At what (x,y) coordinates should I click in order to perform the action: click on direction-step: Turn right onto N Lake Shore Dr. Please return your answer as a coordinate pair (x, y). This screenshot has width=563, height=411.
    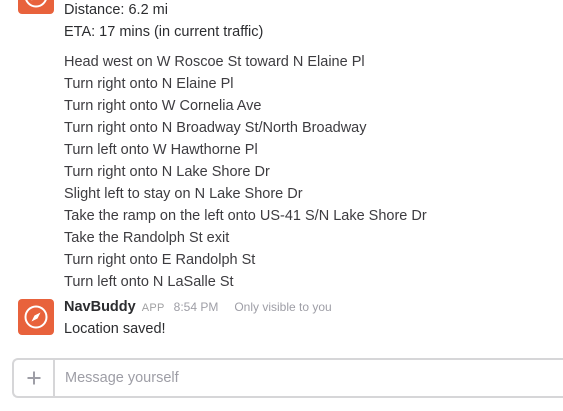
    Looking at the image, I should click on (167, 172).